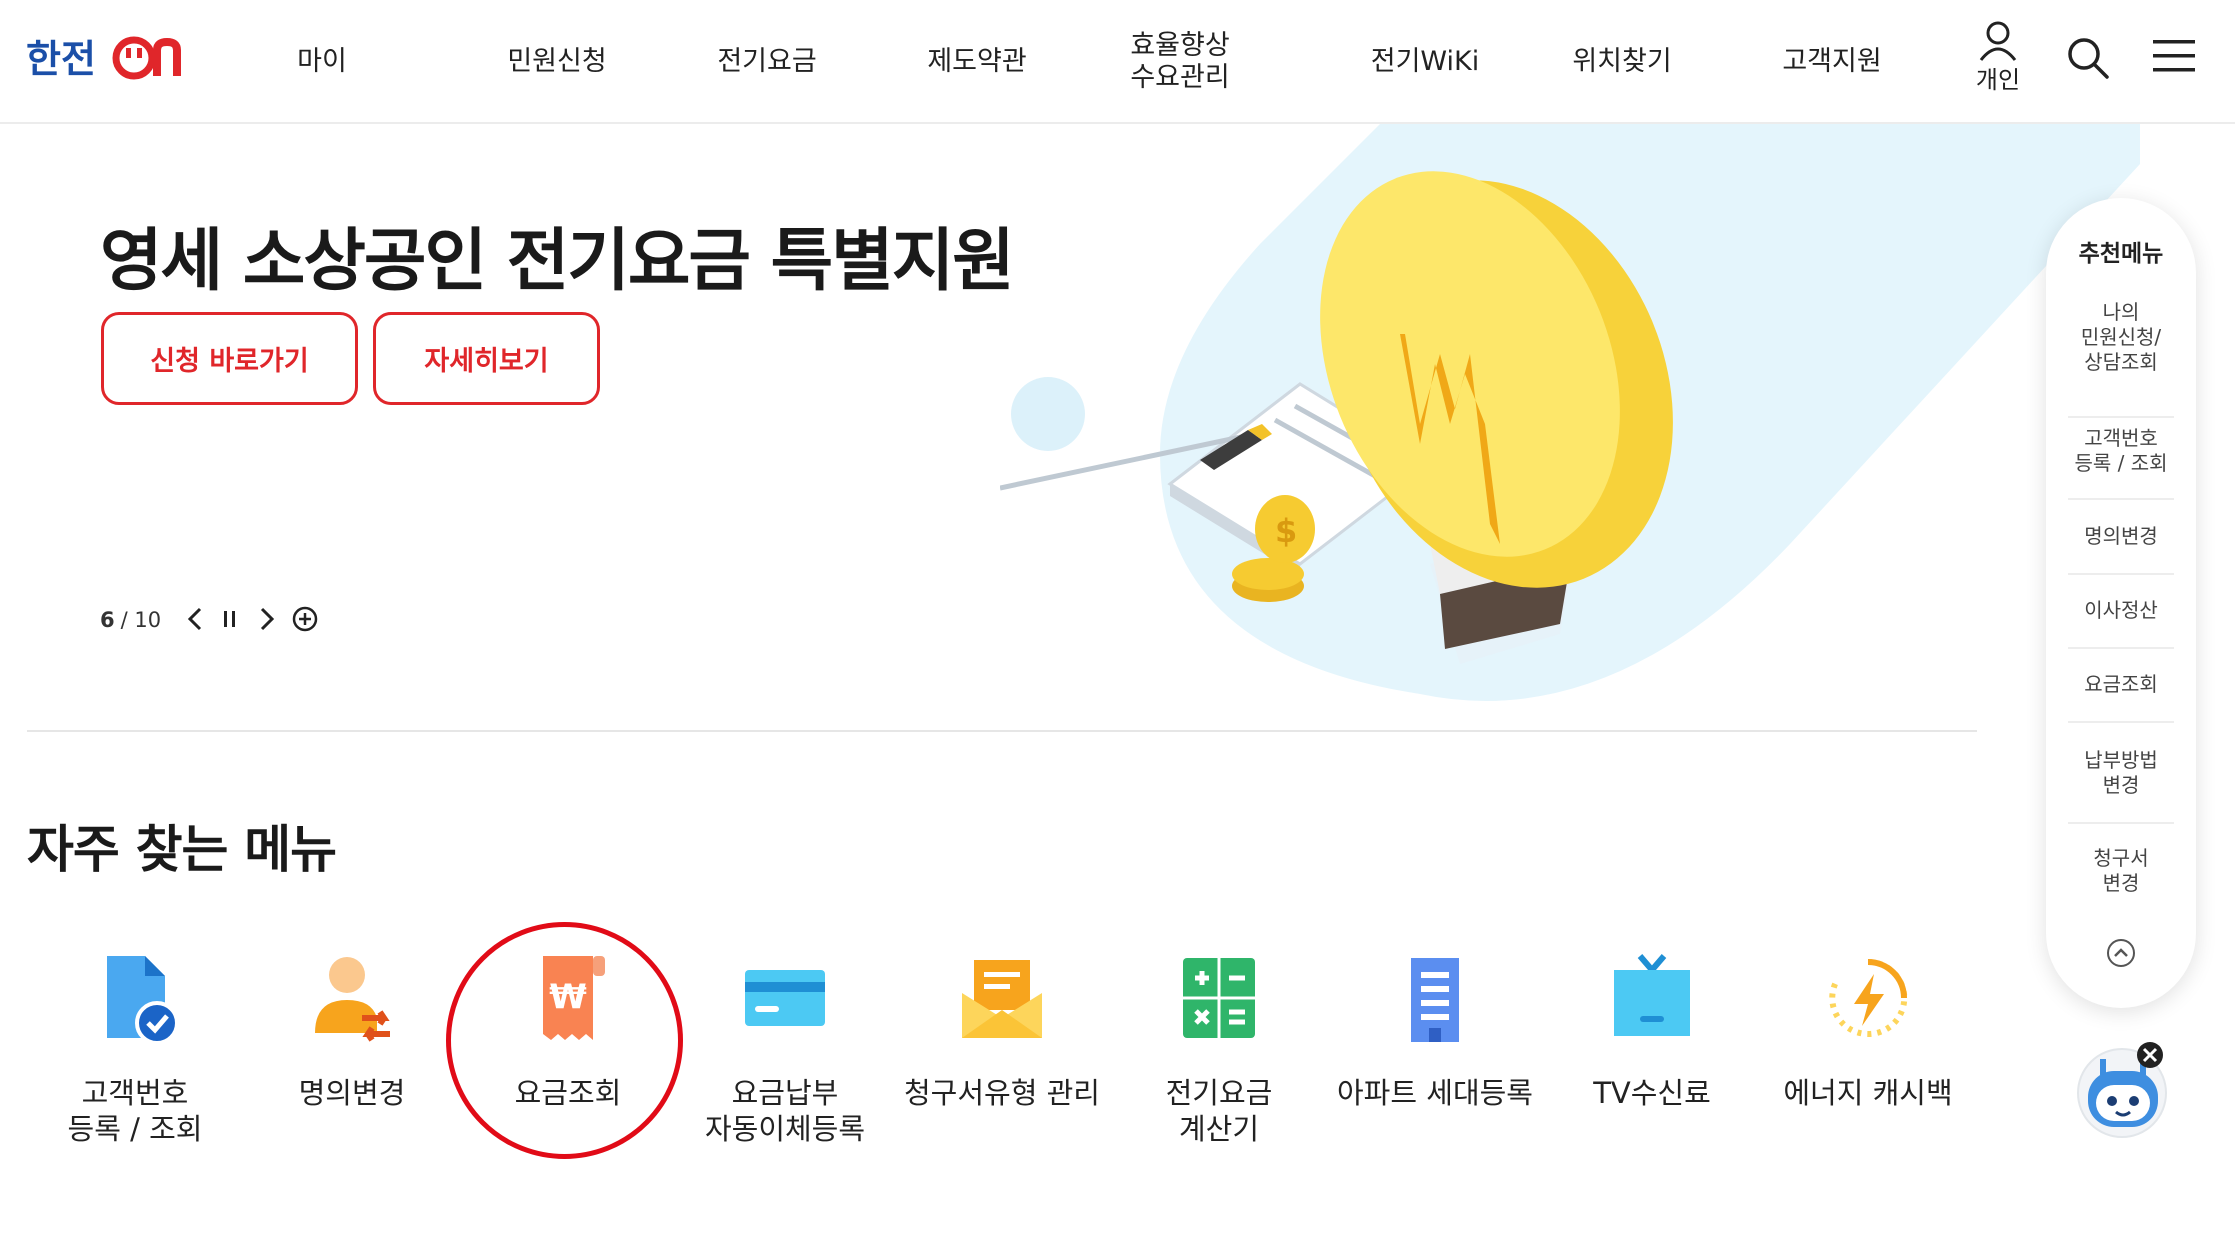  Describe the element at coordinates (2121, 451) in the screenshot. I see `sidebar-item-customer-number: 고객번호 등록 / 조회` at that location.